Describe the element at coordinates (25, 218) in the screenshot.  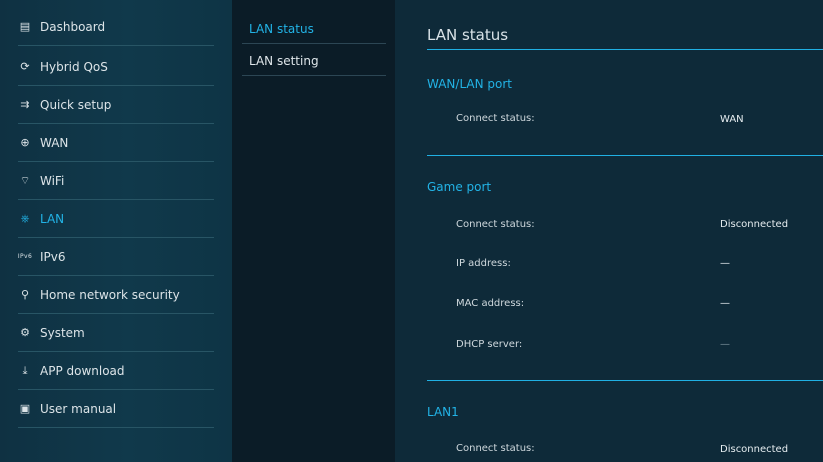
I see `lan-icon: ⎈` at that location.